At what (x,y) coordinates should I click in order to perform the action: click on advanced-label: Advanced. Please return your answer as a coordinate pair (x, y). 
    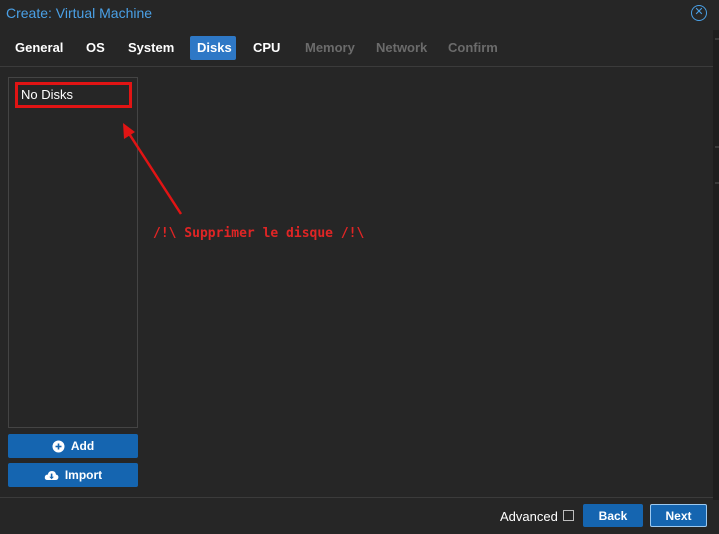
    Looking at the image, I should click on (529, 516).